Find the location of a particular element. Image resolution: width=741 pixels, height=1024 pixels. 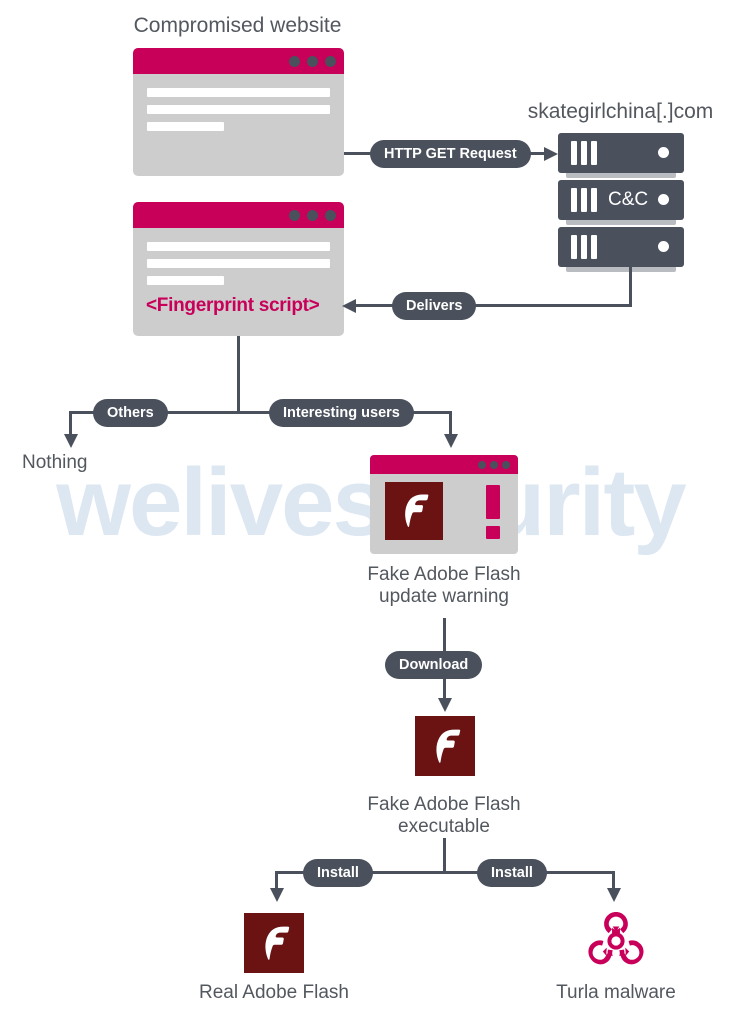

pill-install-left: Install is located at coordinates (338, 873).